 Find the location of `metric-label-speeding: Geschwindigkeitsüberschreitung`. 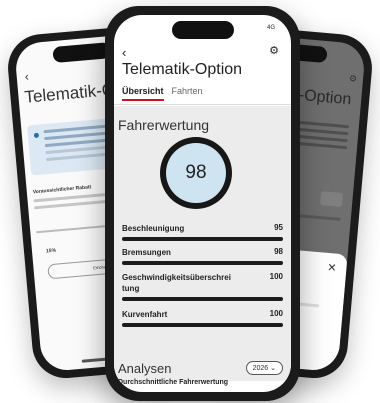

metric-label-speeding: Geschwindigkeitsüberschreitung is located at coordinates (176, 283).